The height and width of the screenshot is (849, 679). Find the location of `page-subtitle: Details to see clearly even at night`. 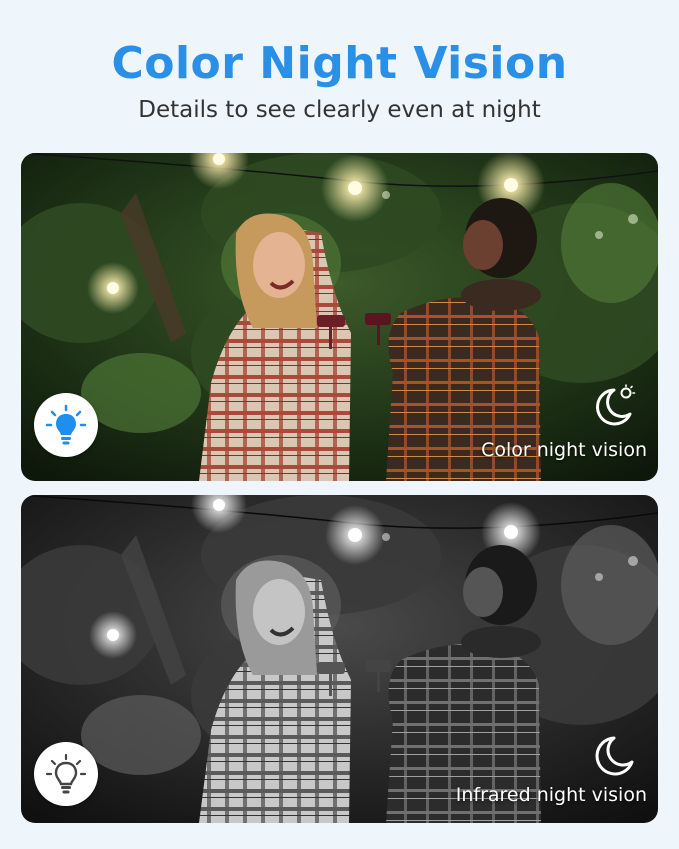

page-subtitle: Details to see clearly even at night is located at coordinates (339, 110).